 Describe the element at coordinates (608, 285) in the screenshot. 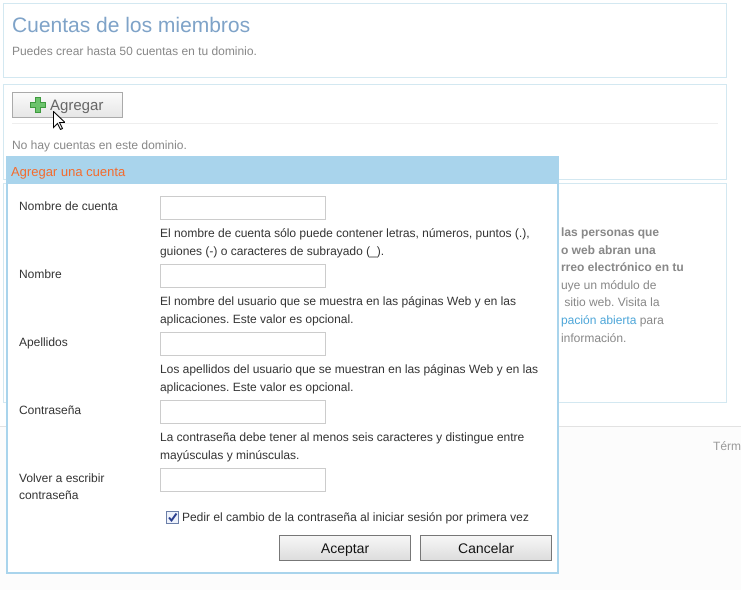

I see `info-text: uye un módulo de` at that location.